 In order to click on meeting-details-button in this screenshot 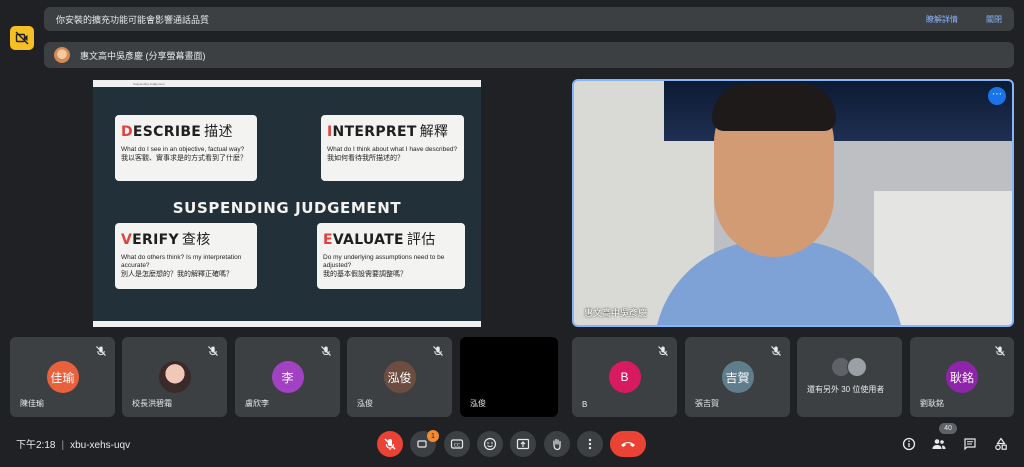, I will do `click(909, 444)`.